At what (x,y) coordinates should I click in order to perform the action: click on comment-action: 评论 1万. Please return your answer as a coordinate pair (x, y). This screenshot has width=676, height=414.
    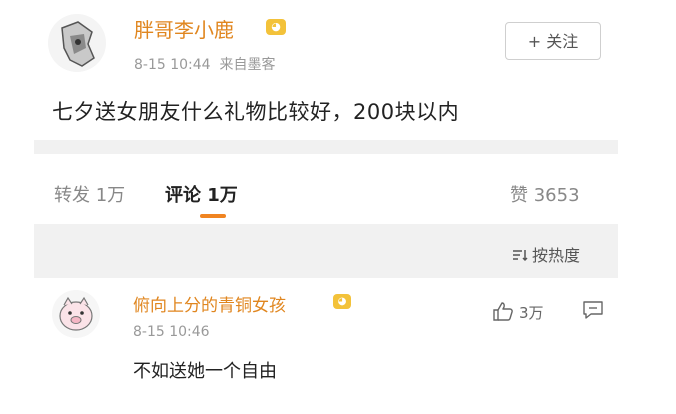
    Looking at the image, I should click on (201, 194).